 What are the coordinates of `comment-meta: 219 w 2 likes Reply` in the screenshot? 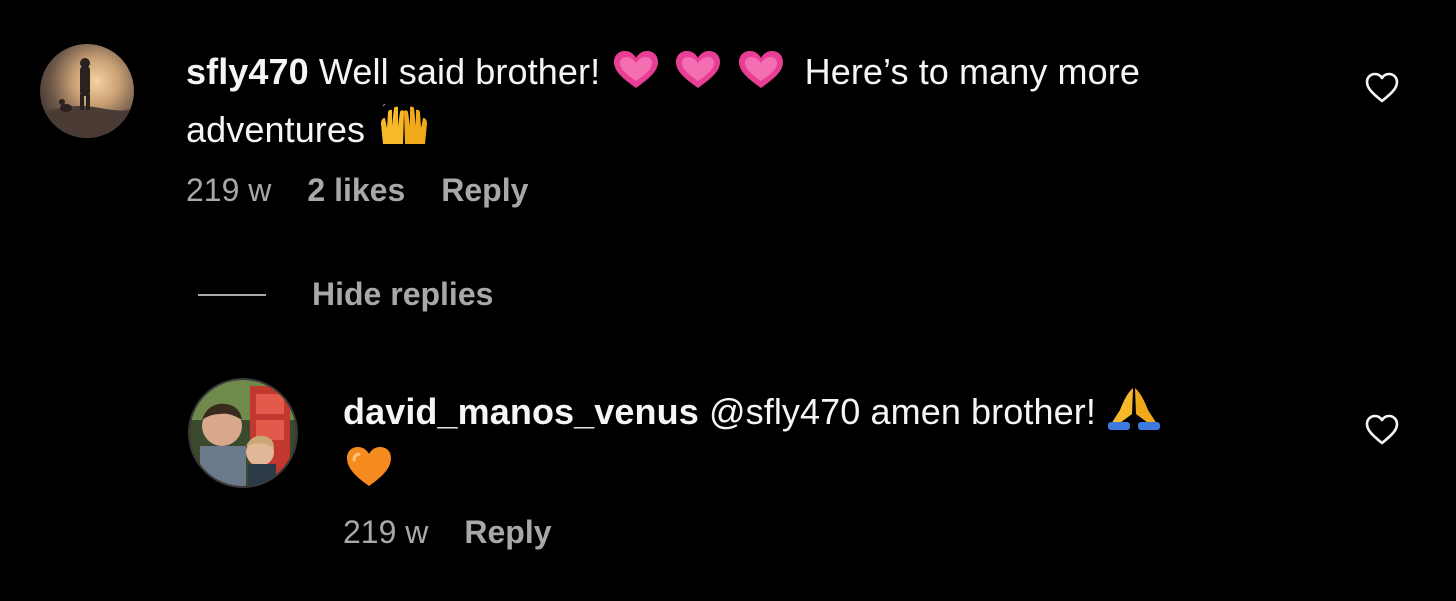 It's located at (357, 190).